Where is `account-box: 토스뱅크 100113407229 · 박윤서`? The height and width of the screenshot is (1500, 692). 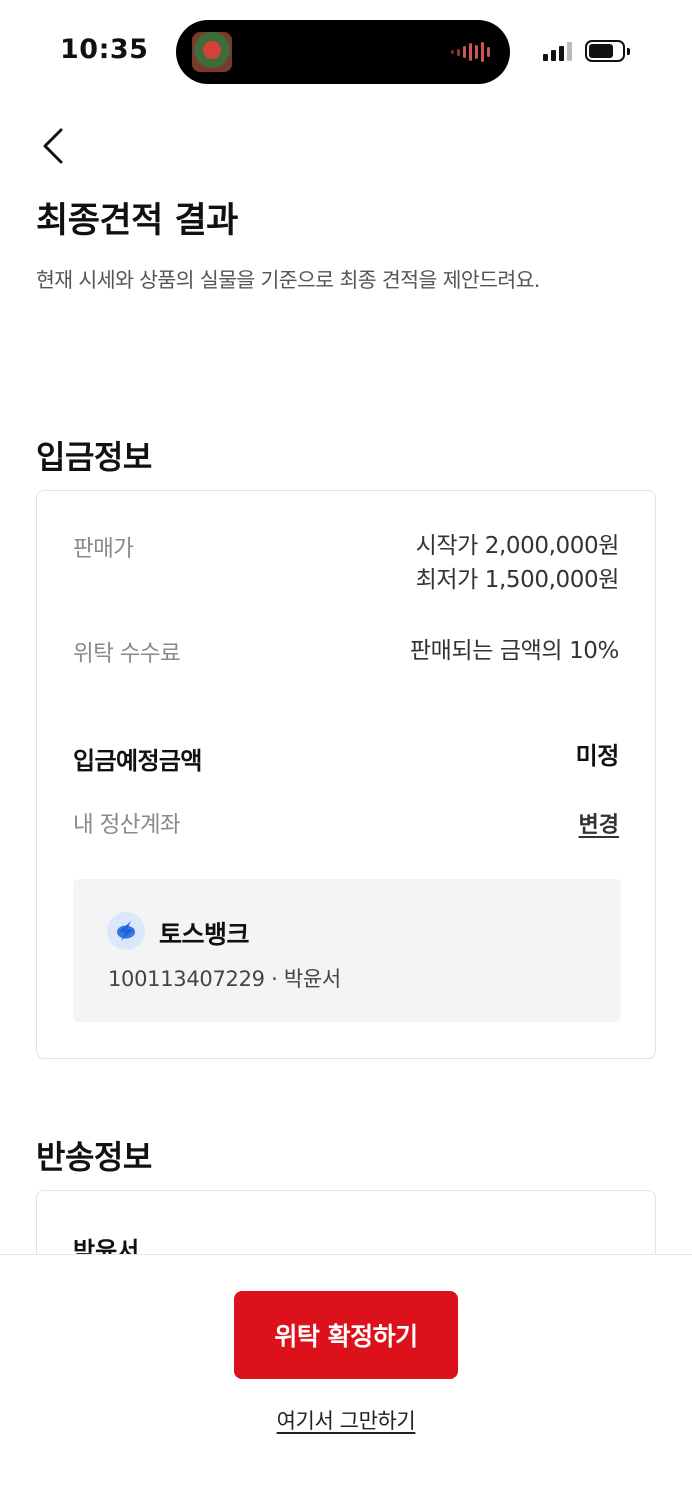
account-box: 토스뱅크 100113407229 · 박윤서 is located at coordinates (347, 950).